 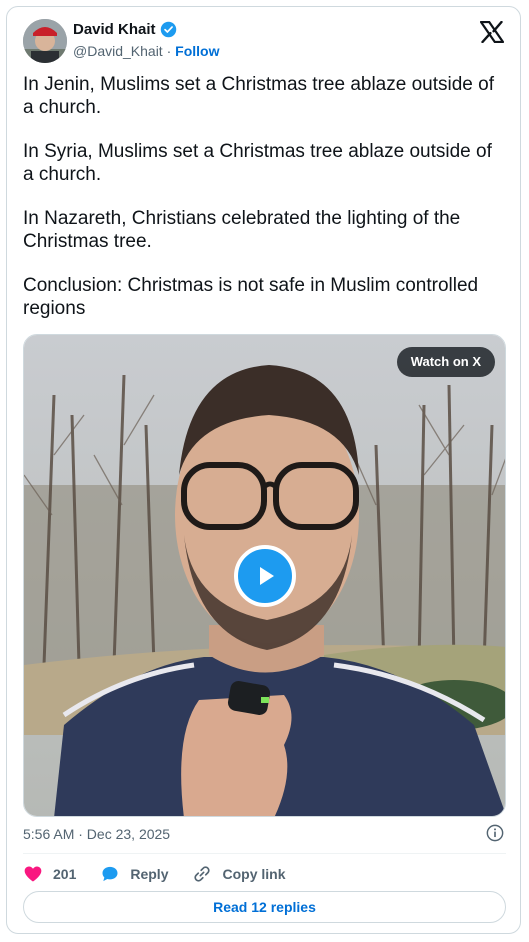 What do you see at coordinates (197, 51) in the screenshot?
I see `follow-button: Follow` at bounding box center [197, 51].